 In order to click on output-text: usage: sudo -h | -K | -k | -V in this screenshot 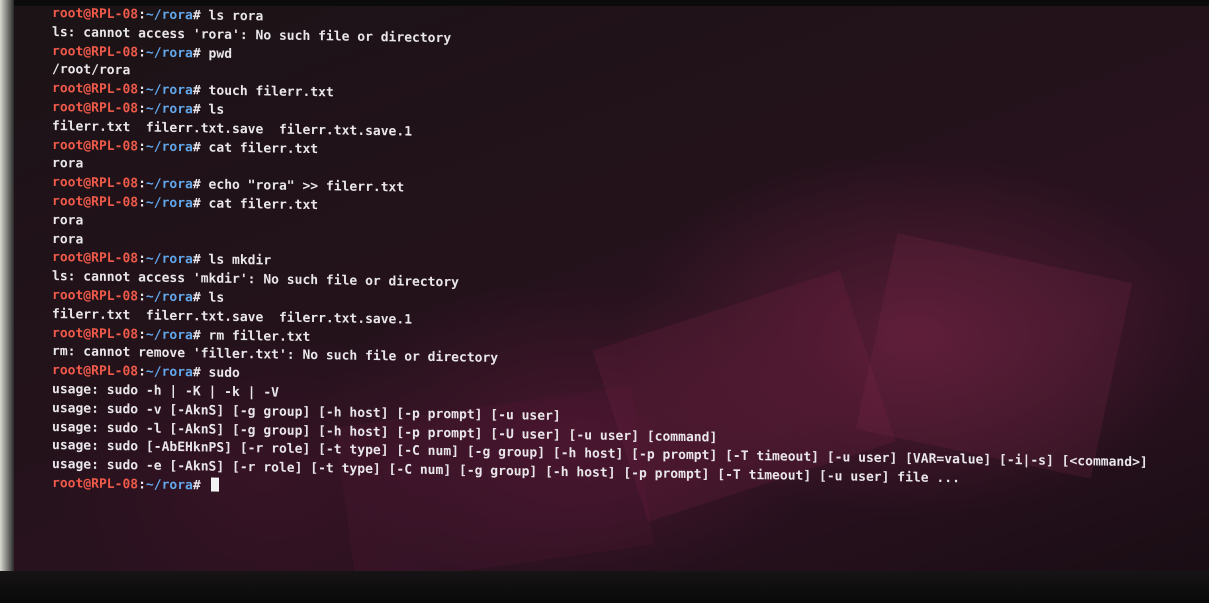, I will do `click(165, 391)`.